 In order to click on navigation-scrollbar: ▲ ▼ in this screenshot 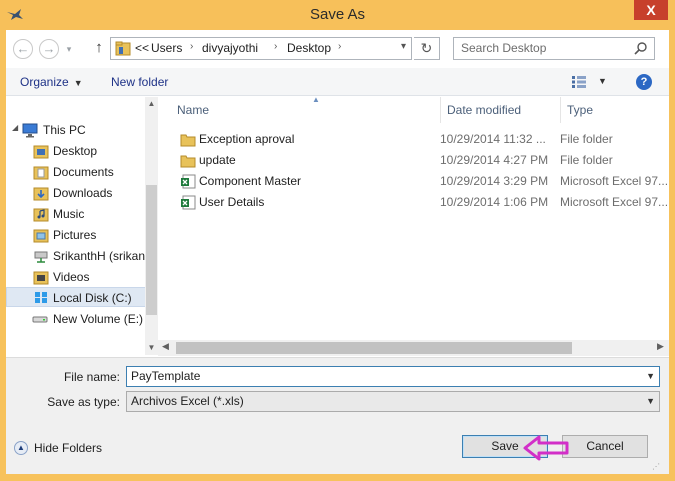, I will do `click(151, 226)`.